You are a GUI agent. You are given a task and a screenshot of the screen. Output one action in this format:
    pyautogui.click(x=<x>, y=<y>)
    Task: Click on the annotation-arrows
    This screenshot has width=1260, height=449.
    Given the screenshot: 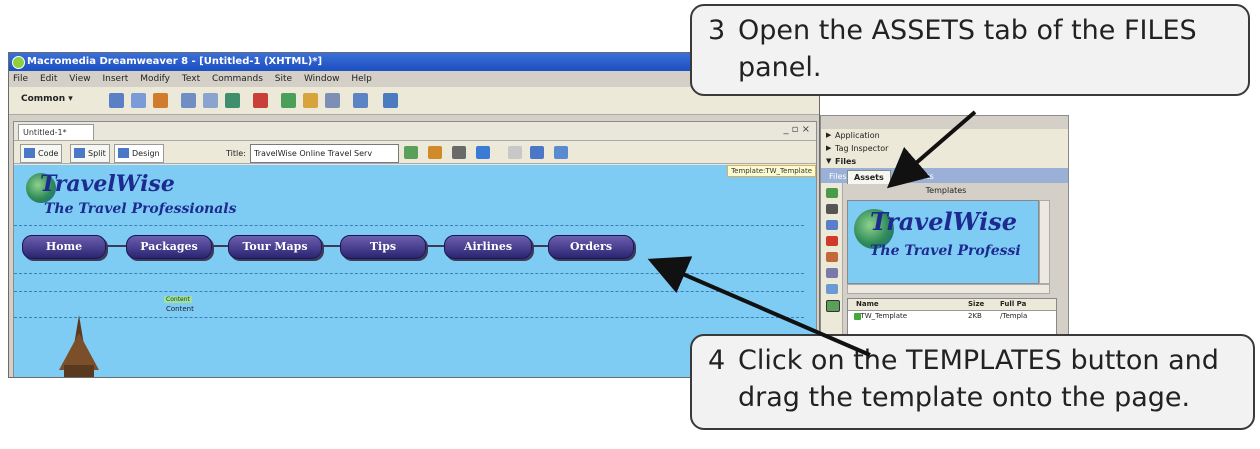 What is the action you would take?
    pyautogui.click(x=812, y=233)
    